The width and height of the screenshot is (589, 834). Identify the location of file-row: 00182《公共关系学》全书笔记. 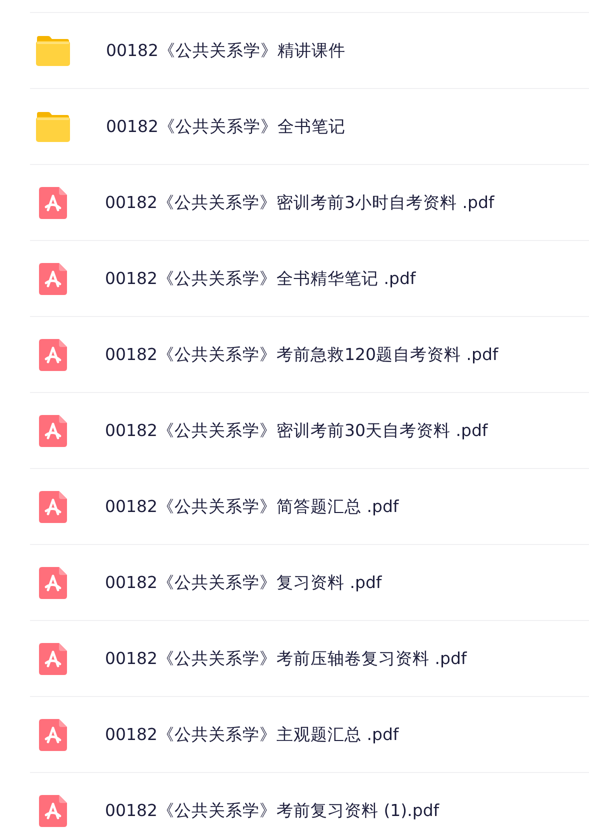
(309, 126).